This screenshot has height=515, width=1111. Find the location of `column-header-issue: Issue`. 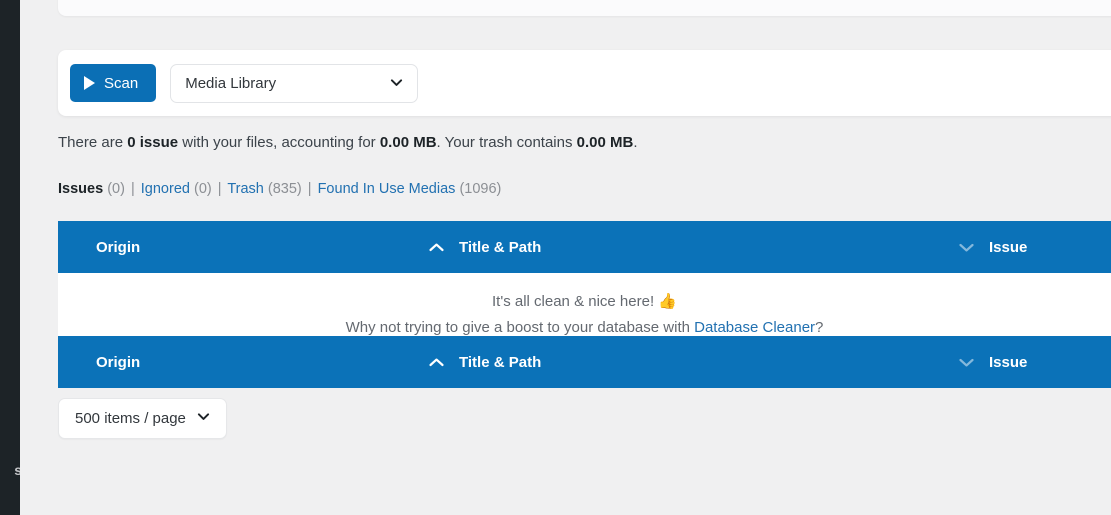

column-header-issue: Issue is located at coordinates (992, 247).